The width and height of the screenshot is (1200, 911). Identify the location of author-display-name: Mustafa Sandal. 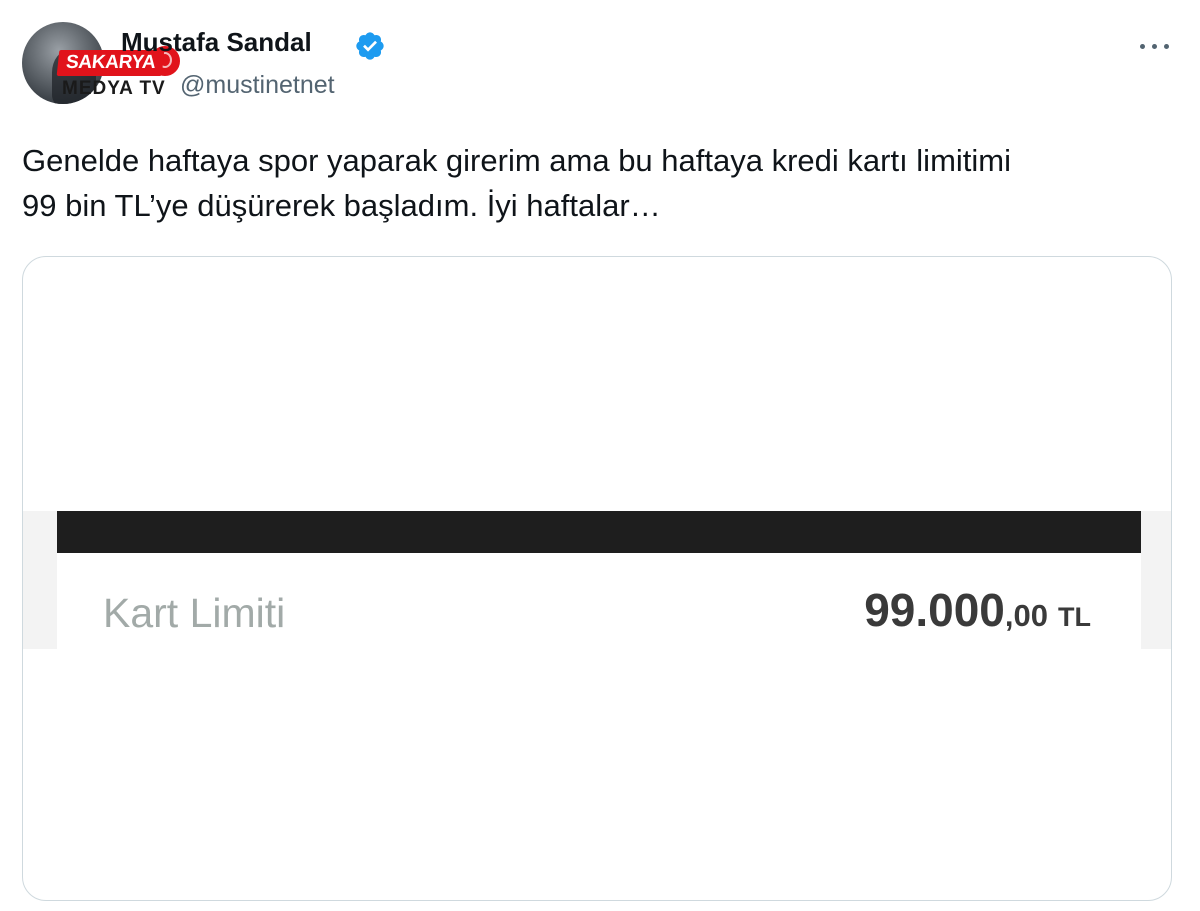
(216, 42).